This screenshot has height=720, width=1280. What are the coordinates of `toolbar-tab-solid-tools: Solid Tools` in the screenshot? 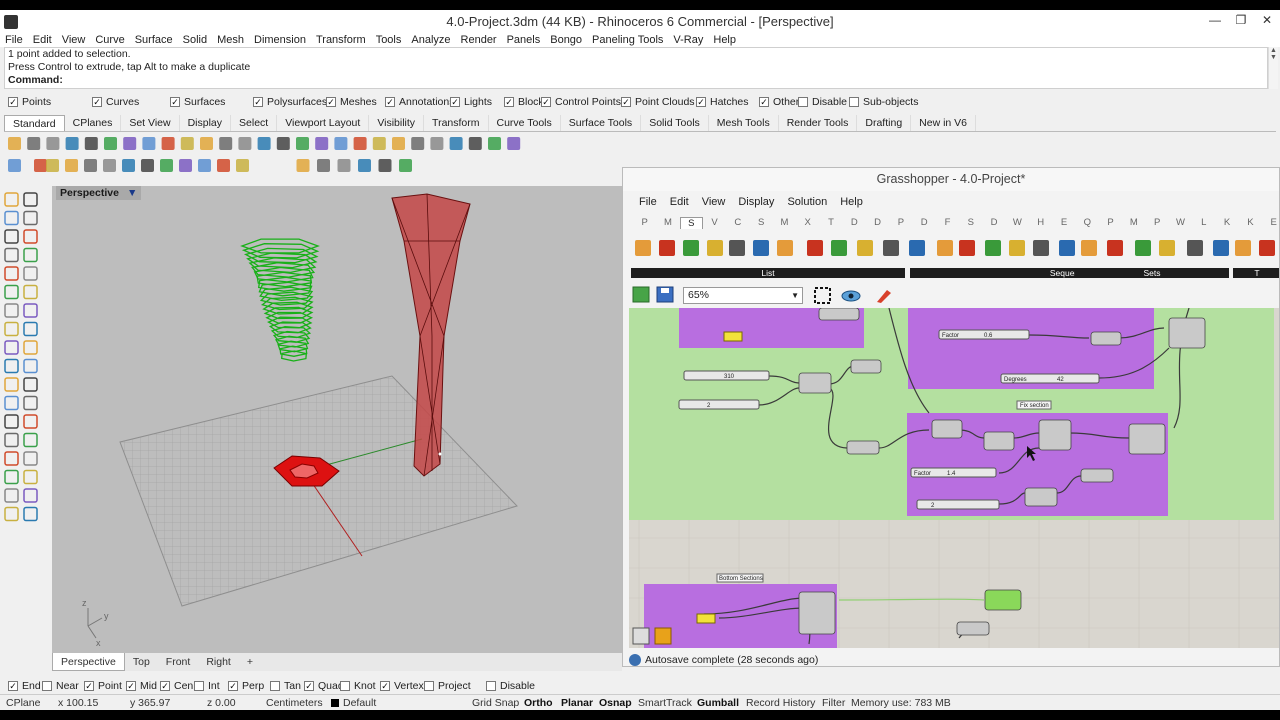 It's located at (675, 123).